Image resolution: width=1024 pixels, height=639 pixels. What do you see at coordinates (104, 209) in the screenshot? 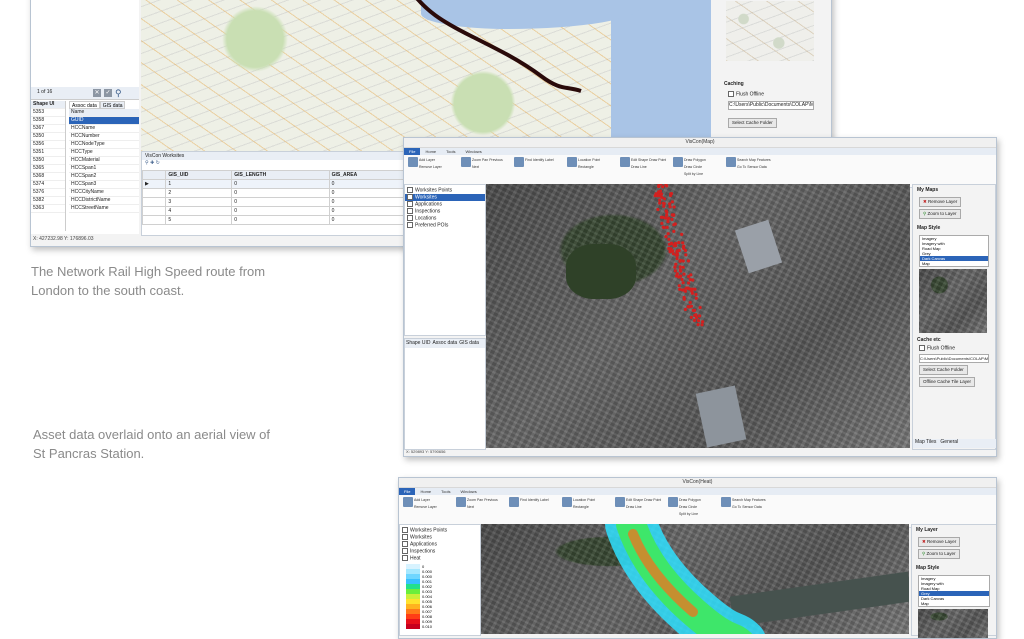
I see `list-item: HCCStreetName` at bounding box center [104, 209].